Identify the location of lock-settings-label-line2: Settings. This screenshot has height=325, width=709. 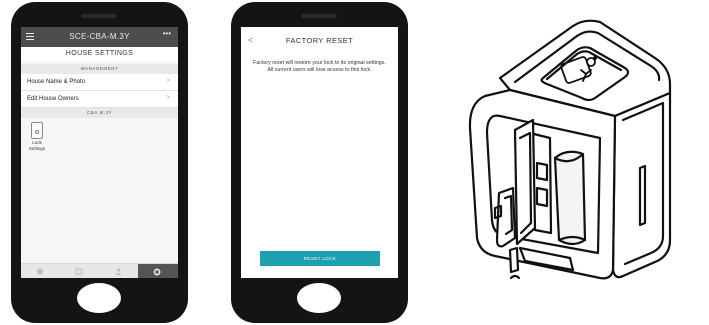
(37, 148).